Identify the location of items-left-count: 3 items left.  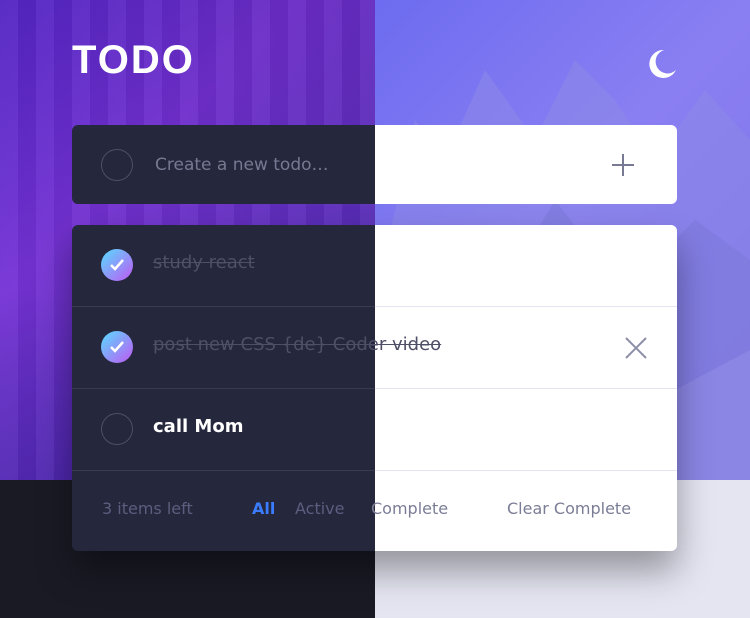
(147, 508).